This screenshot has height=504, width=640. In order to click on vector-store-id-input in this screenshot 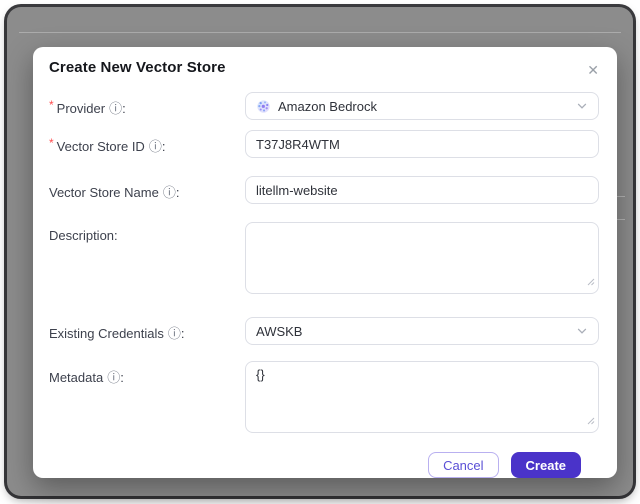, I will do `click(422, 144)`.